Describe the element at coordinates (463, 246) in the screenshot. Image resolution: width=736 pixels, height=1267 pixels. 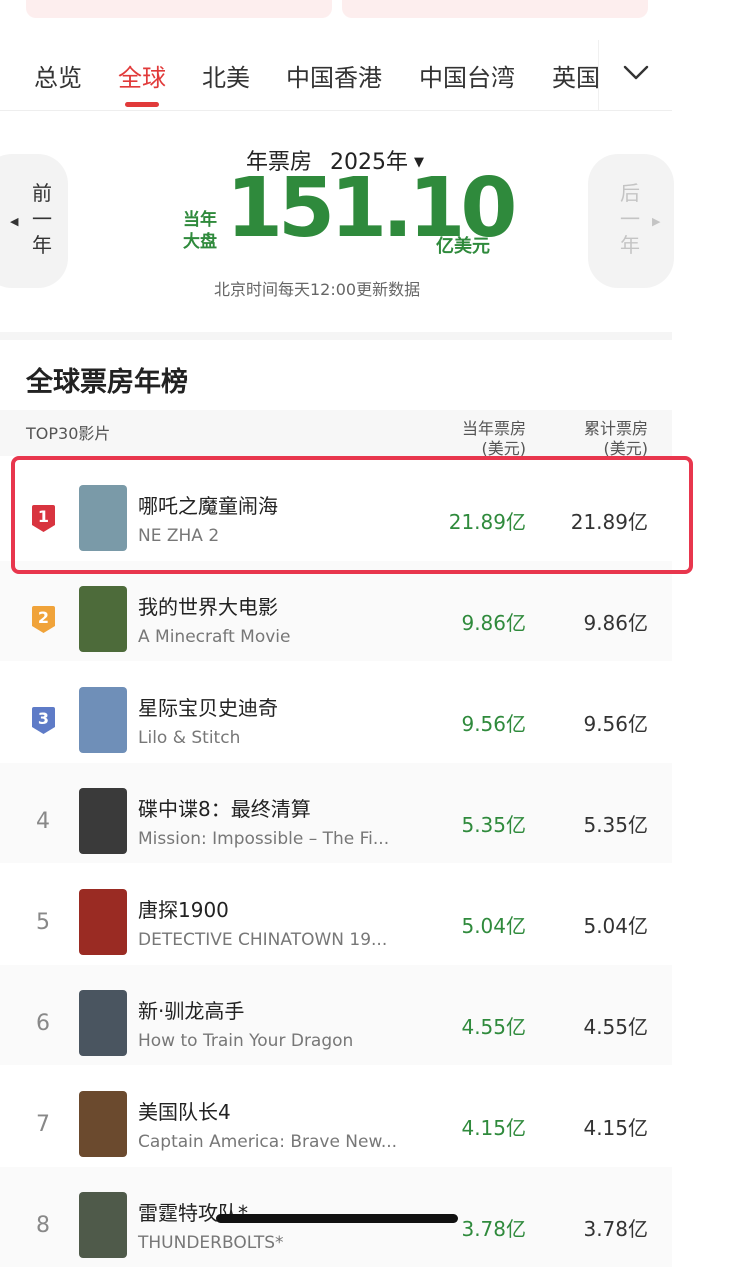
I see `year-total-unit: 亿美元` at that location.